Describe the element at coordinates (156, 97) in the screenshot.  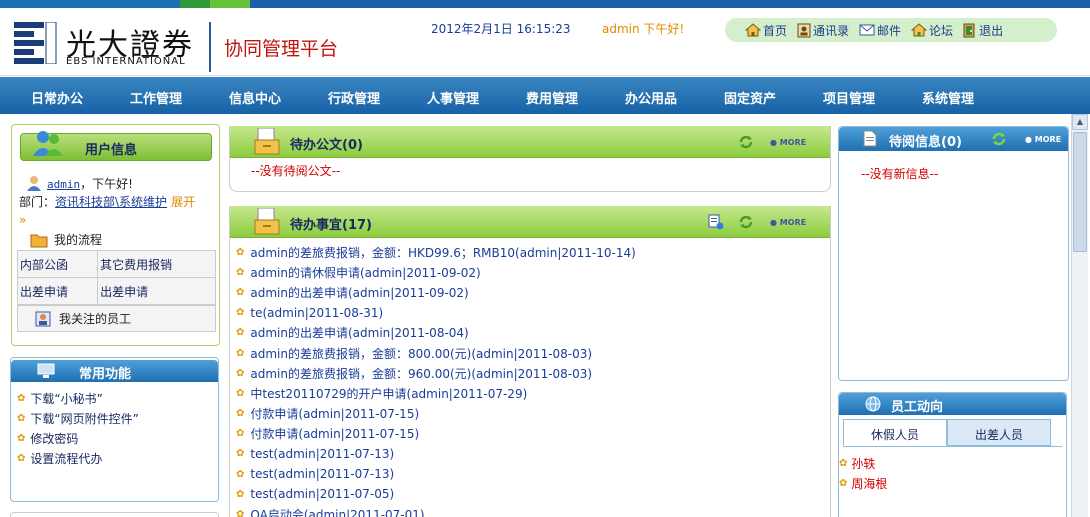
I see `nav-item-work-management: 工作管理` at that location.